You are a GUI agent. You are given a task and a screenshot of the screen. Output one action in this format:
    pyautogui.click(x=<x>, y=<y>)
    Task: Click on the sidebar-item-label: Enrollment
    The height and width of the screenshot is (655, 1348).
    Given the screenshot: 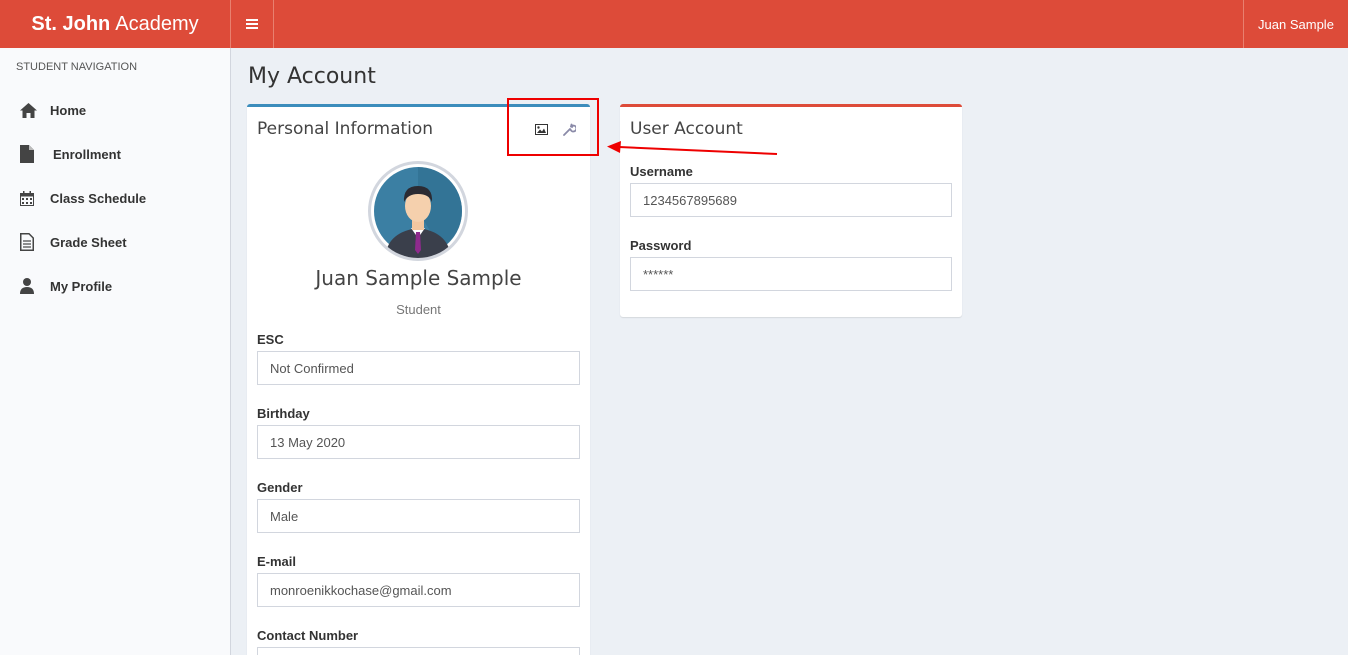 What is the action you would take?
    pyautogui.click(x=87, y=154)
    